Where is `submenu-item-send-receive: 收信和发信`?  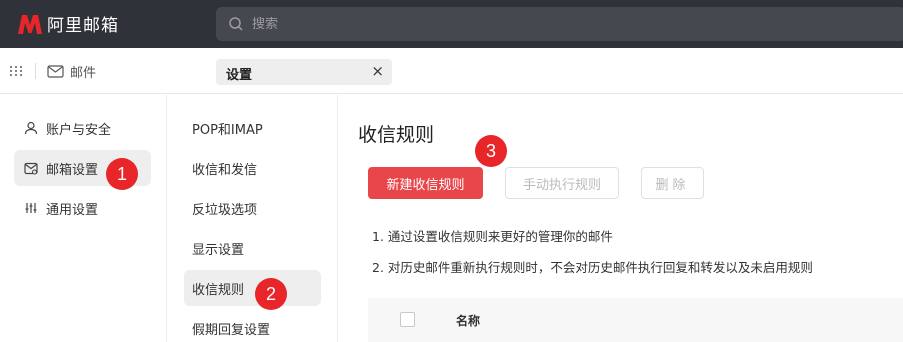 submenu-item-send-receive: 收信和发信 is located at coordinates (252, 168).